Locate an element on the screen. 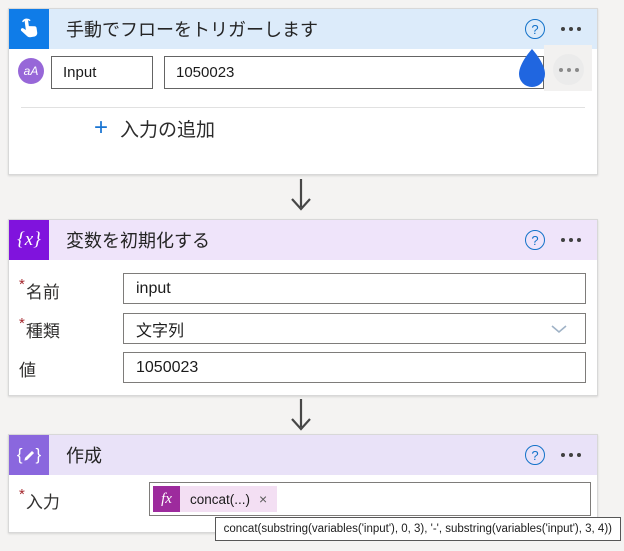 The height and width of the screenshot is (551, 624). compose-input-field: fx concat(...) × is located at coordinates (370, 499).